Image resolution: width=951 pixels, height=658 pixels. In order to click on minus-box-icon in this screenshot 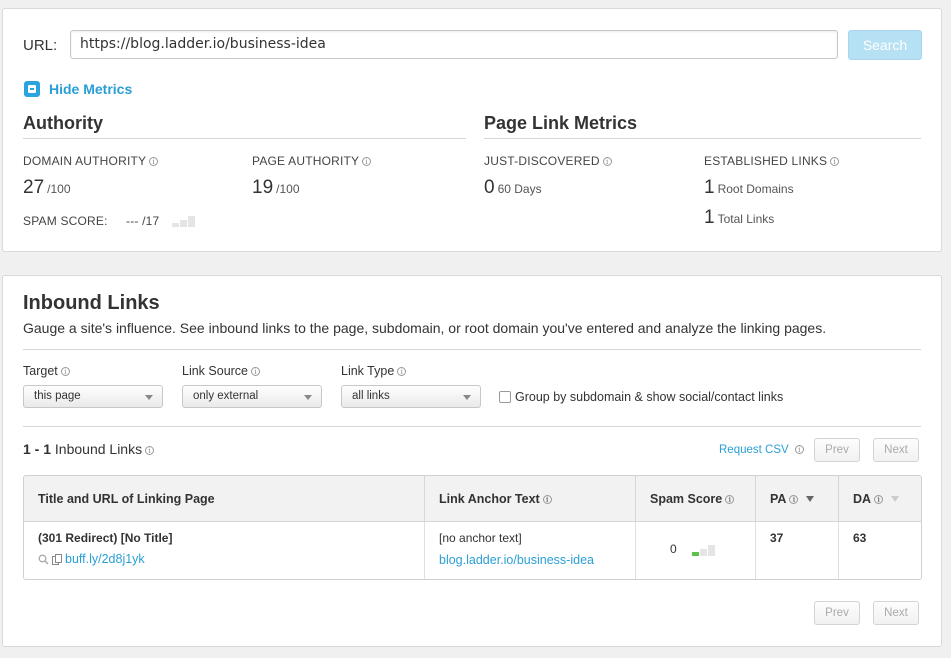, I will do `click(32, 89)`.